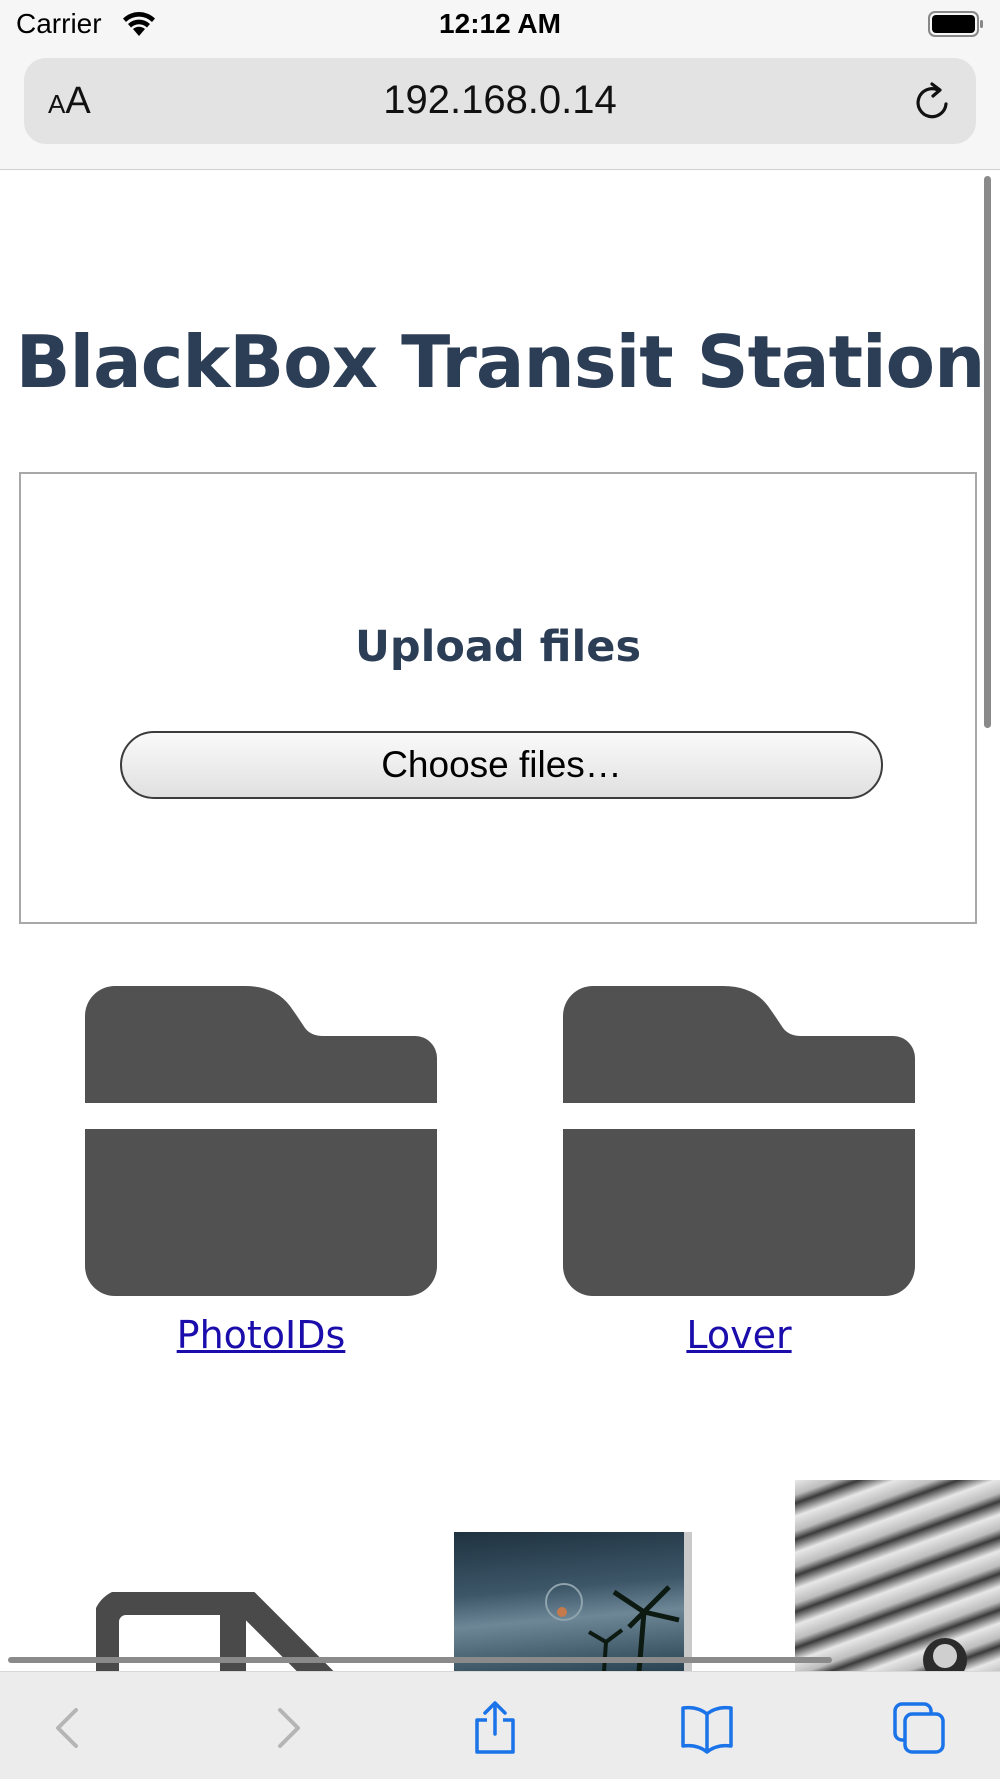  I want to click on folder-lover, so click(739, 1141).